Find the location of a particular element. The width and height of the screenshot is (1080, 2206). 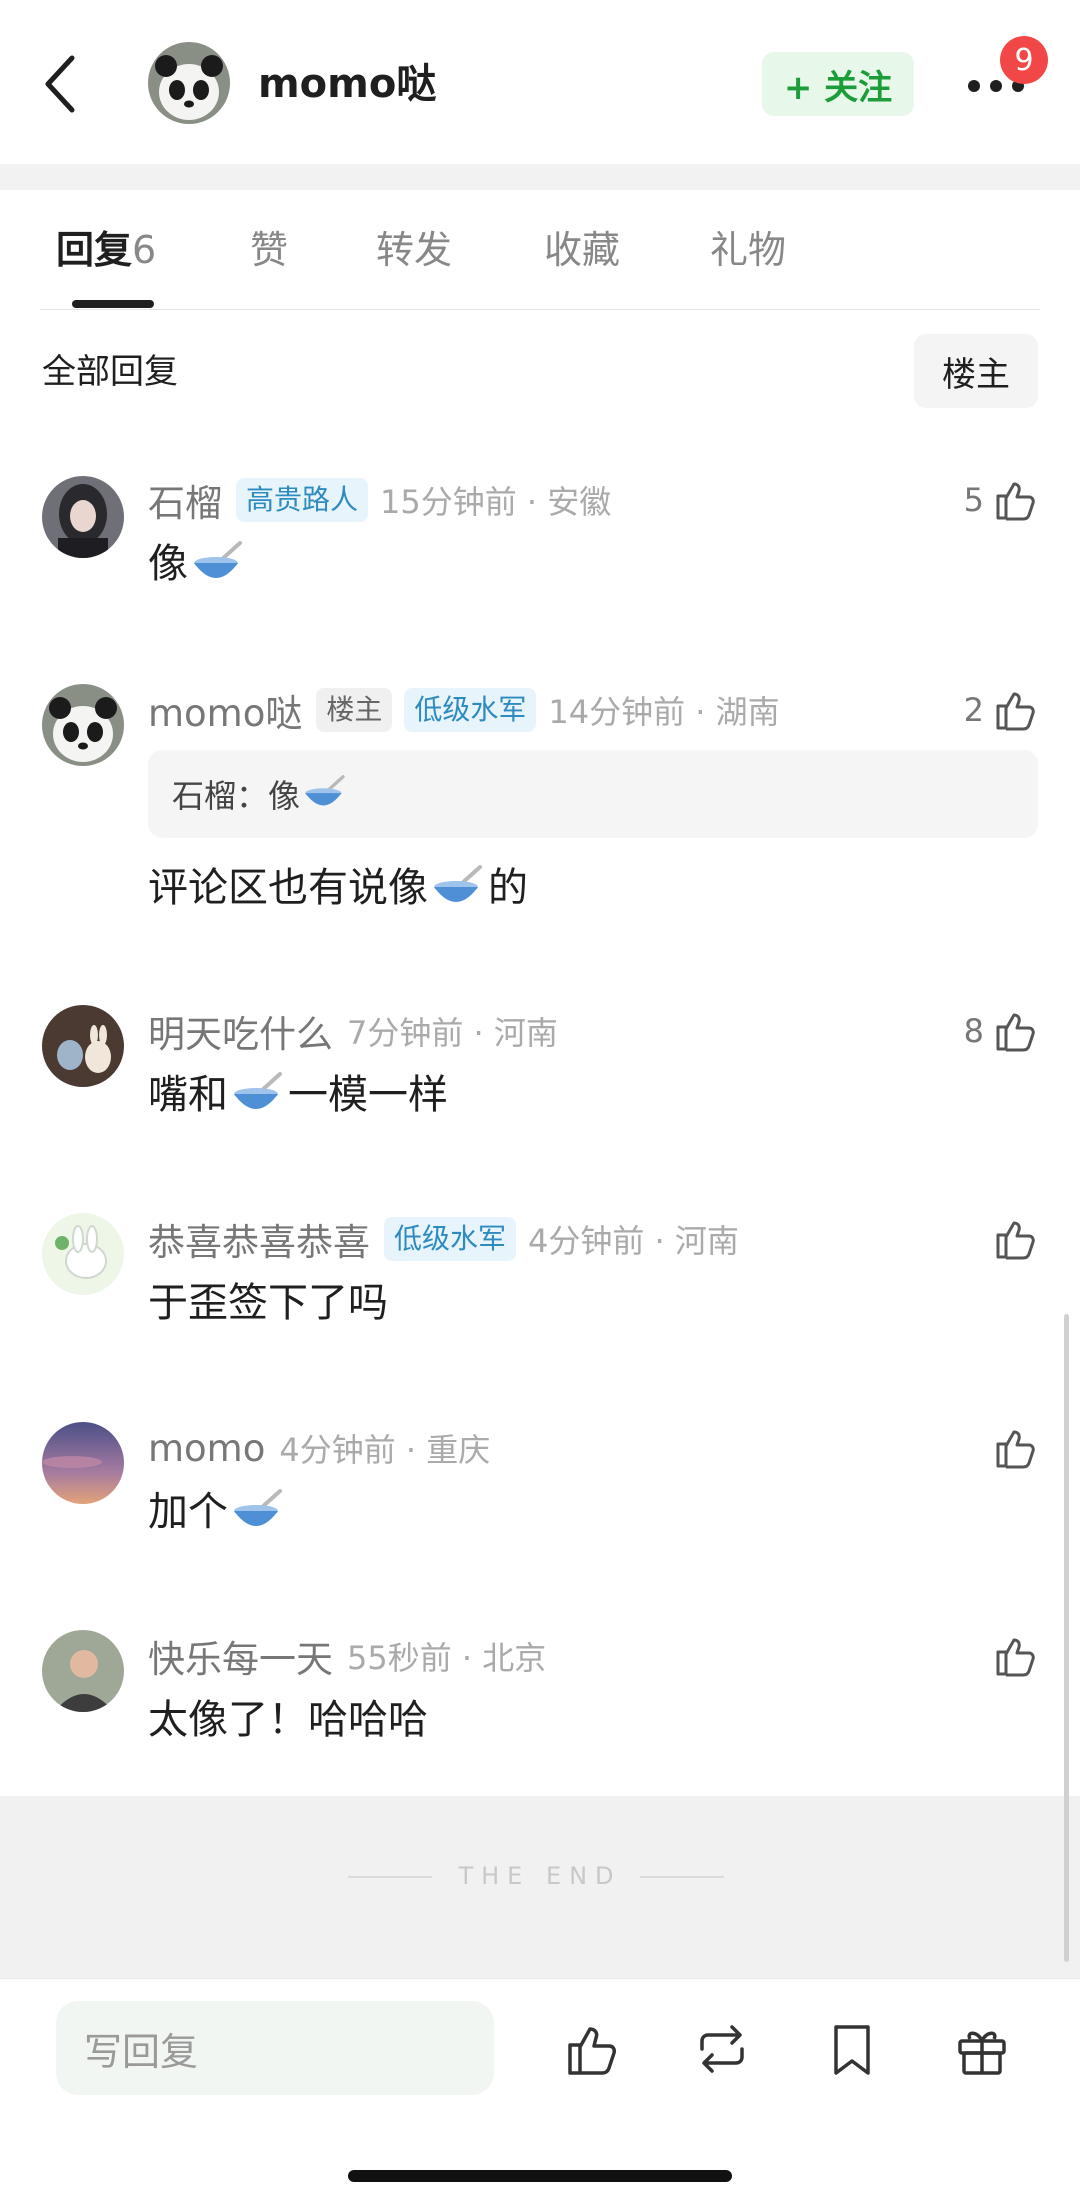

commenter-name: momo is located at coordinates (206, 1448).